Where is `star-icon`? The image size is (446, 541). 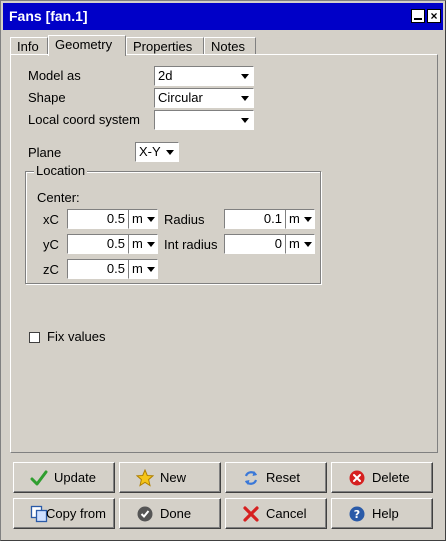
star-icon is located at coordinates (145, 478).